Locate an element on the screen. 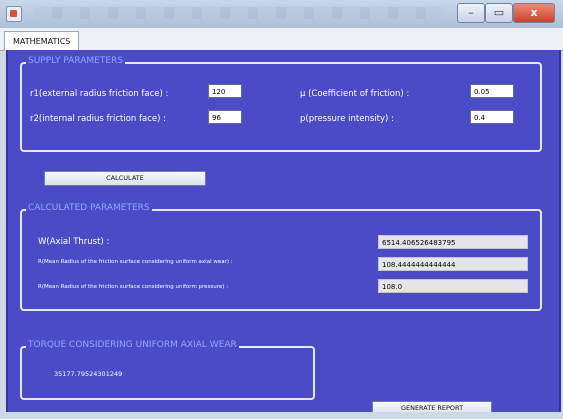 This screenshot has width=563, height=419. torque-title: TORQUE CONSIDERING UNIFORM AXIAL WEAR is located at coordinates (132, 345).